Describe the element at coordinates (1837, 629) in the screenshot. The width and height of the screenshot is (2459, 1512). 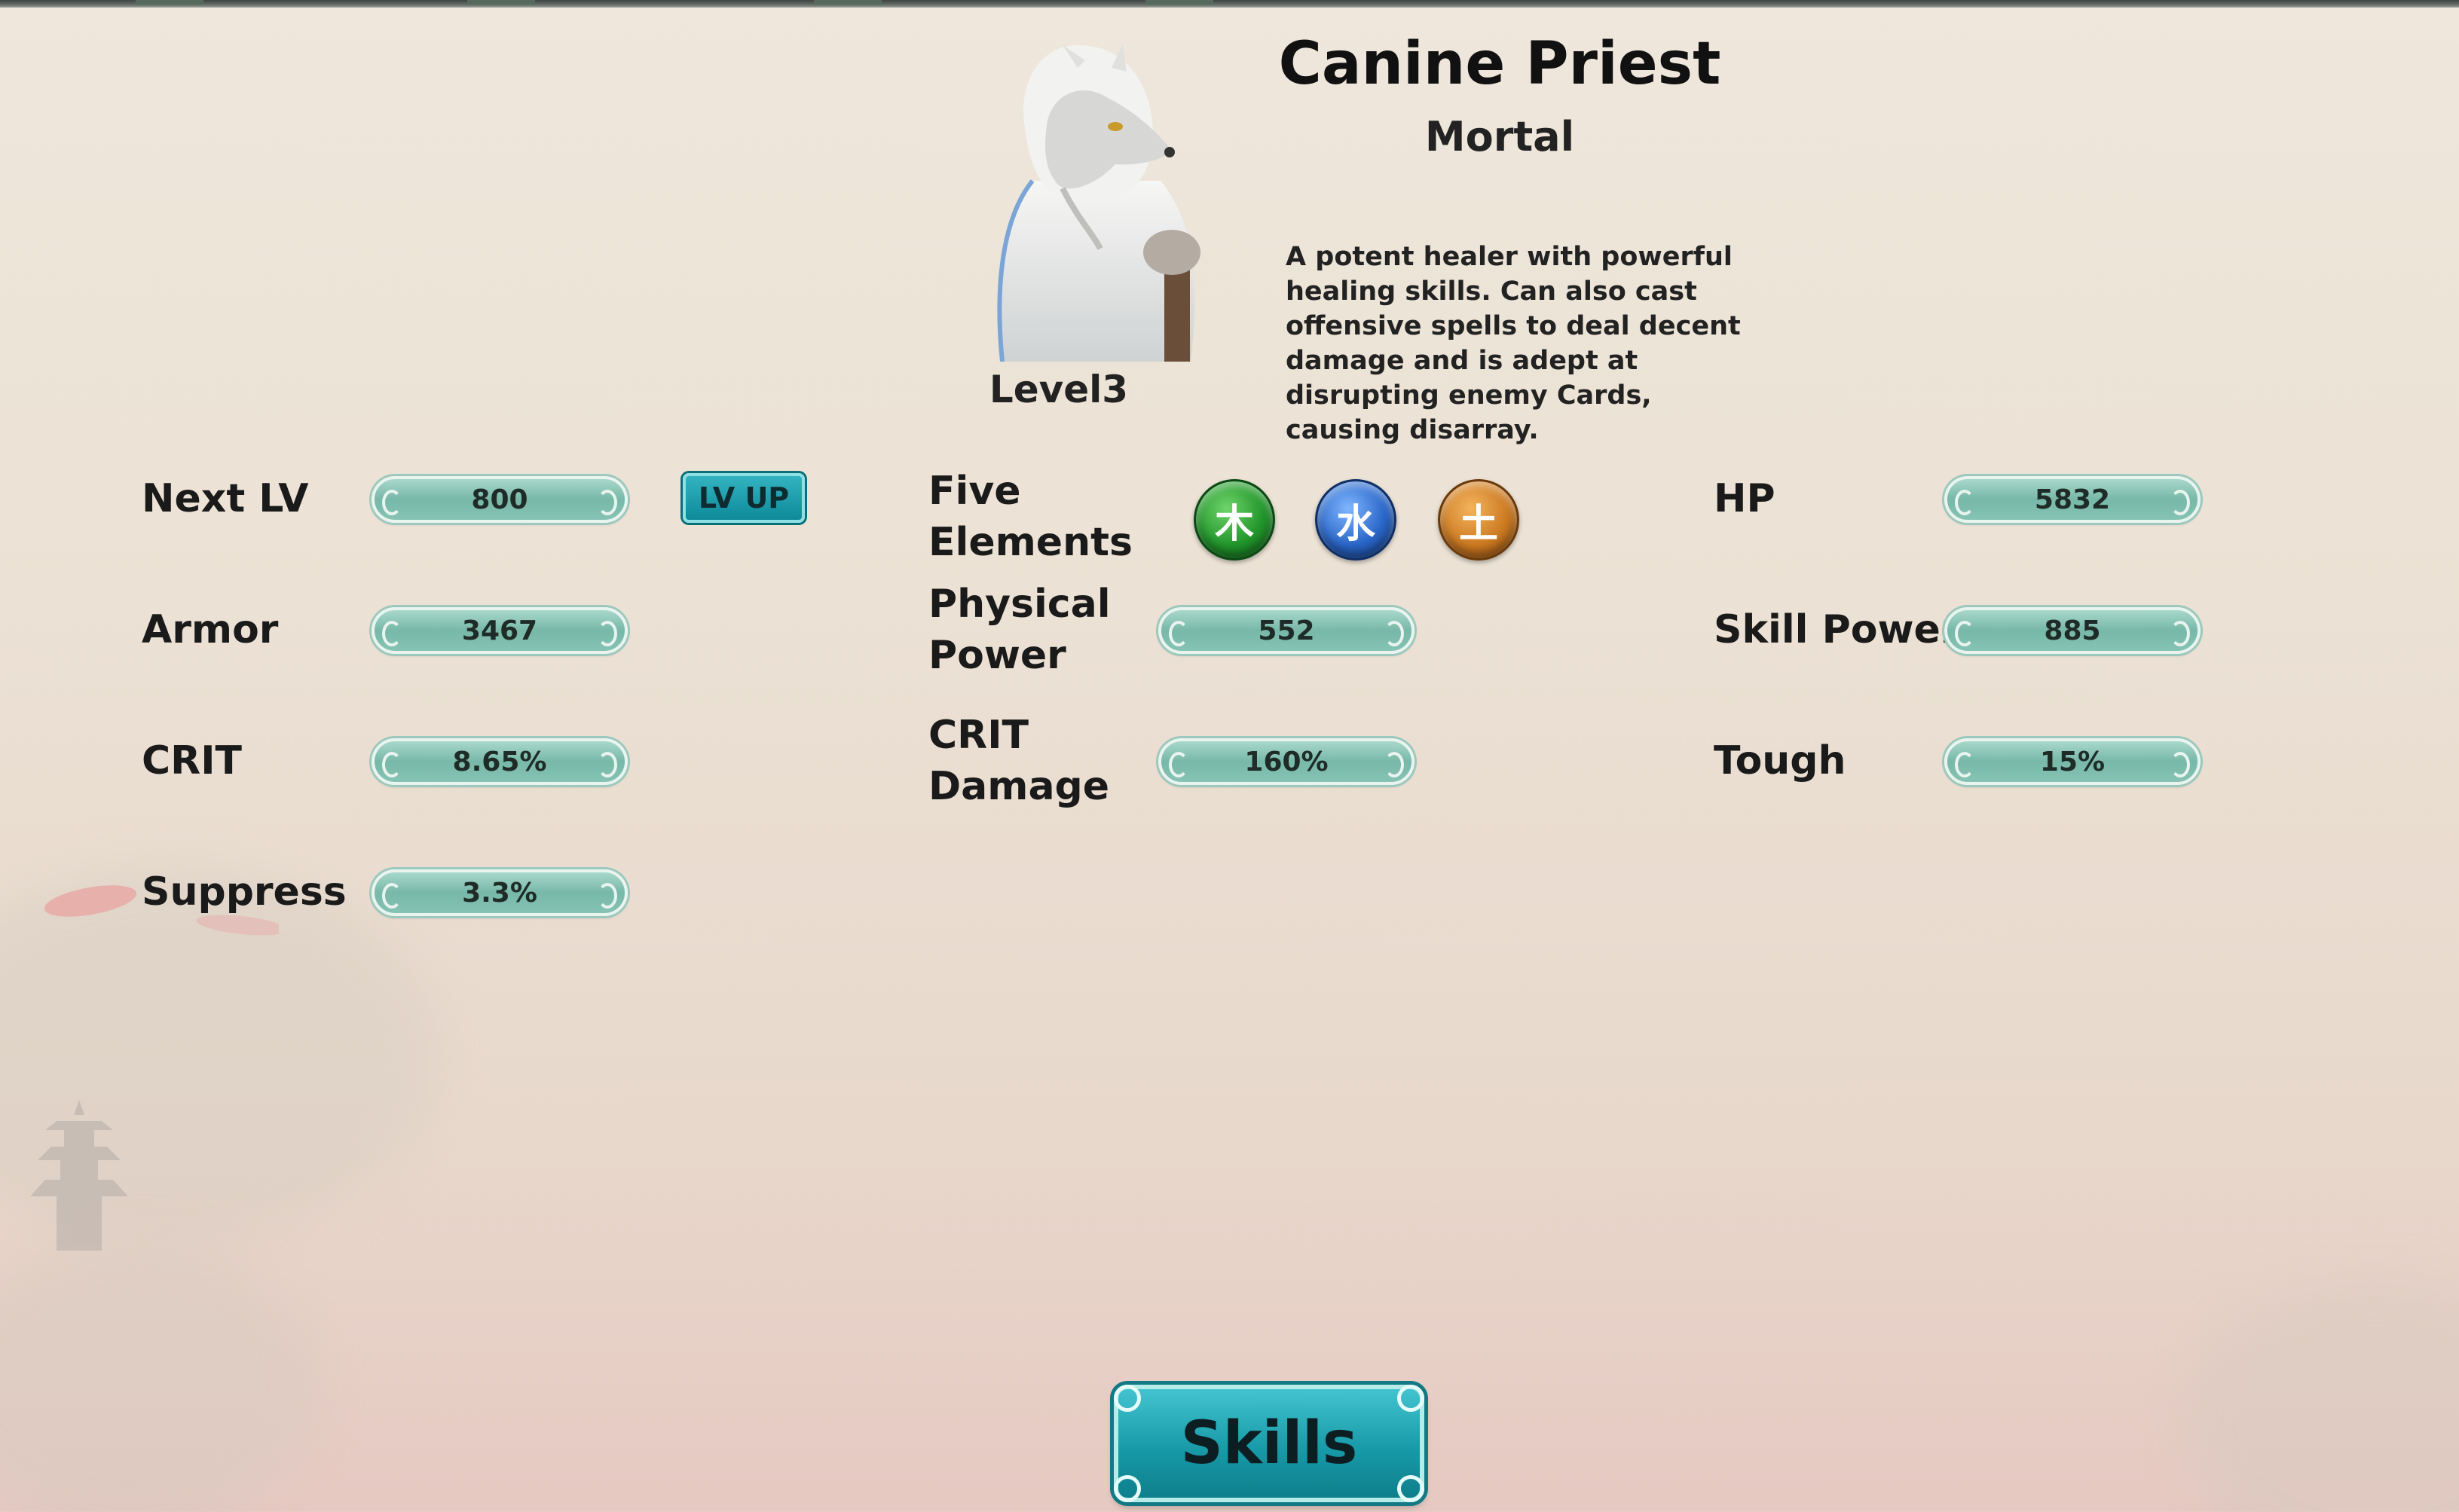
I see `stat-label-skill-power: Skill Power` at that location.